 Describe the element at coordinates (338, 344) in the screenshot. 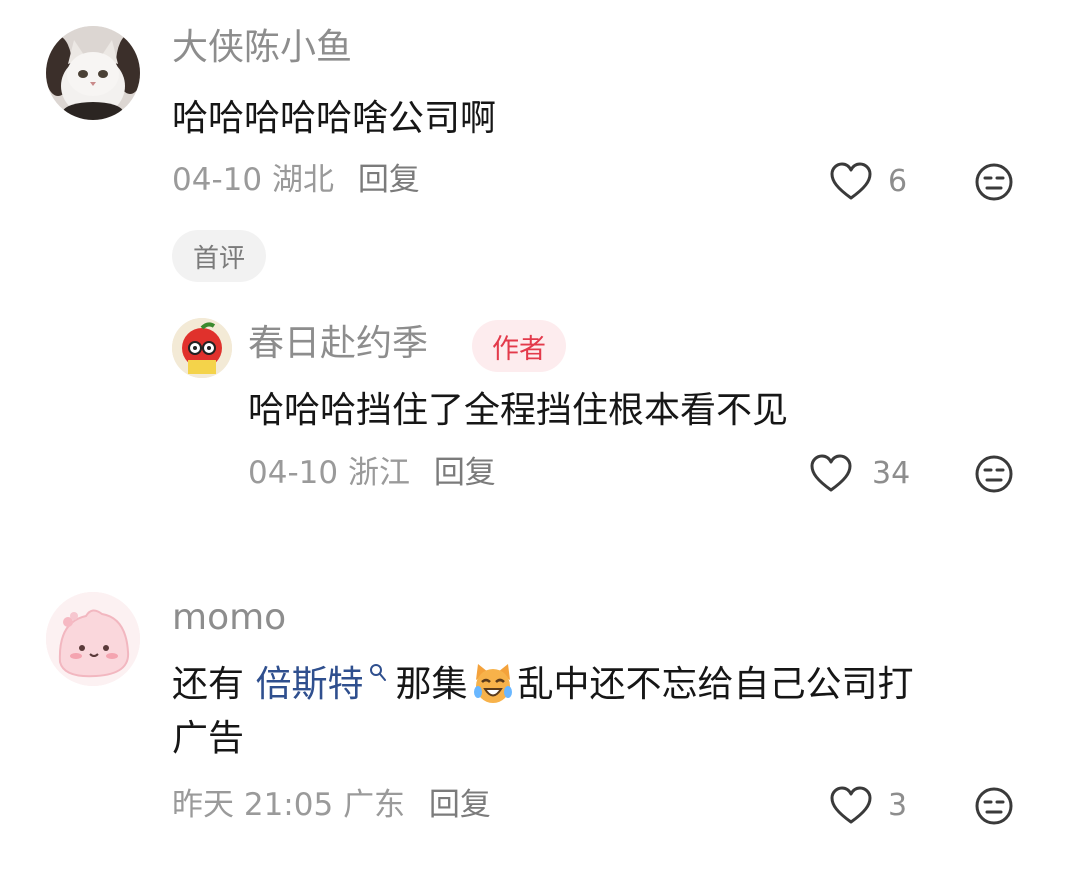

I see `username: 春日赴约季` at that location.